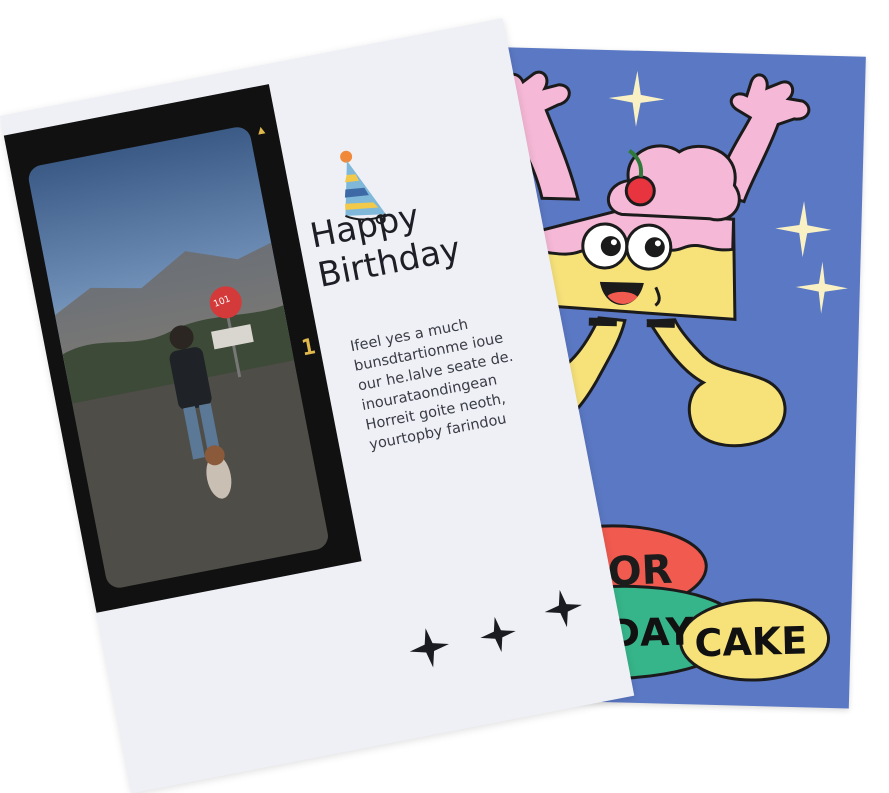  Describe the element at coordinates (308, 348) in the screenshot. I see `film-frame-number: 1` at that location.